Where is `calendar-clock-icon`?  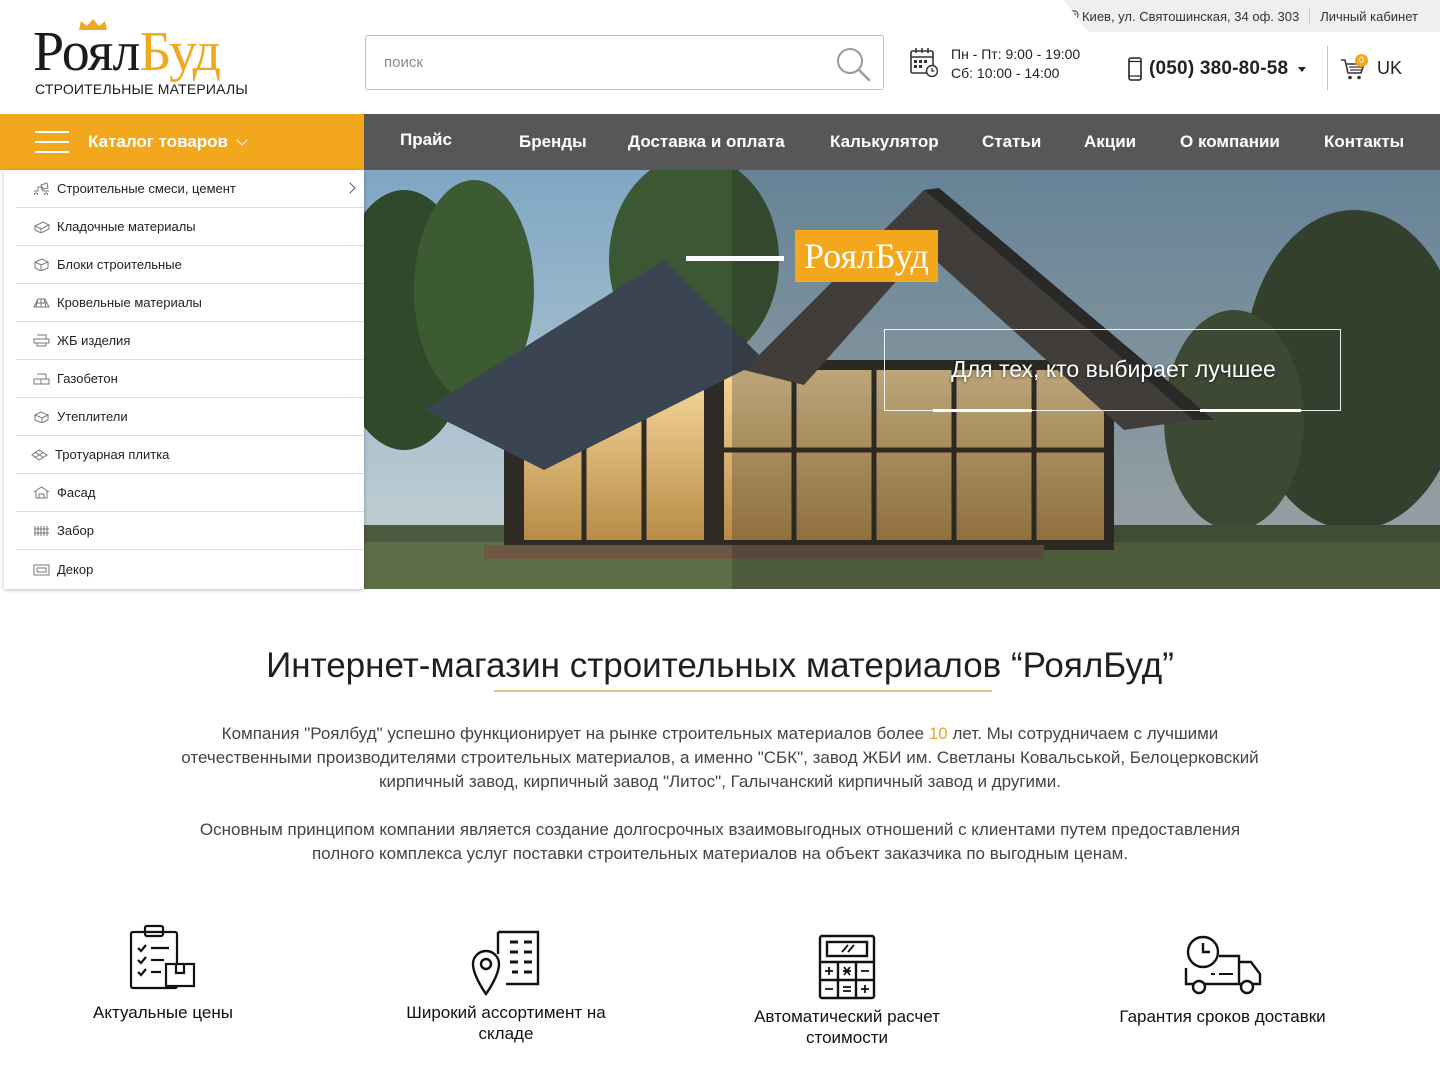 calendar-clock-icon is located at coordinates (924, 62).